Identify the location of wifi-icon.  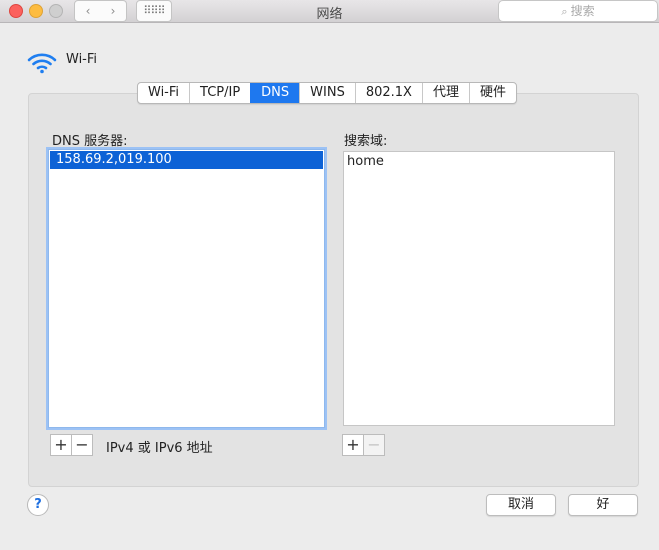
(42, 63).